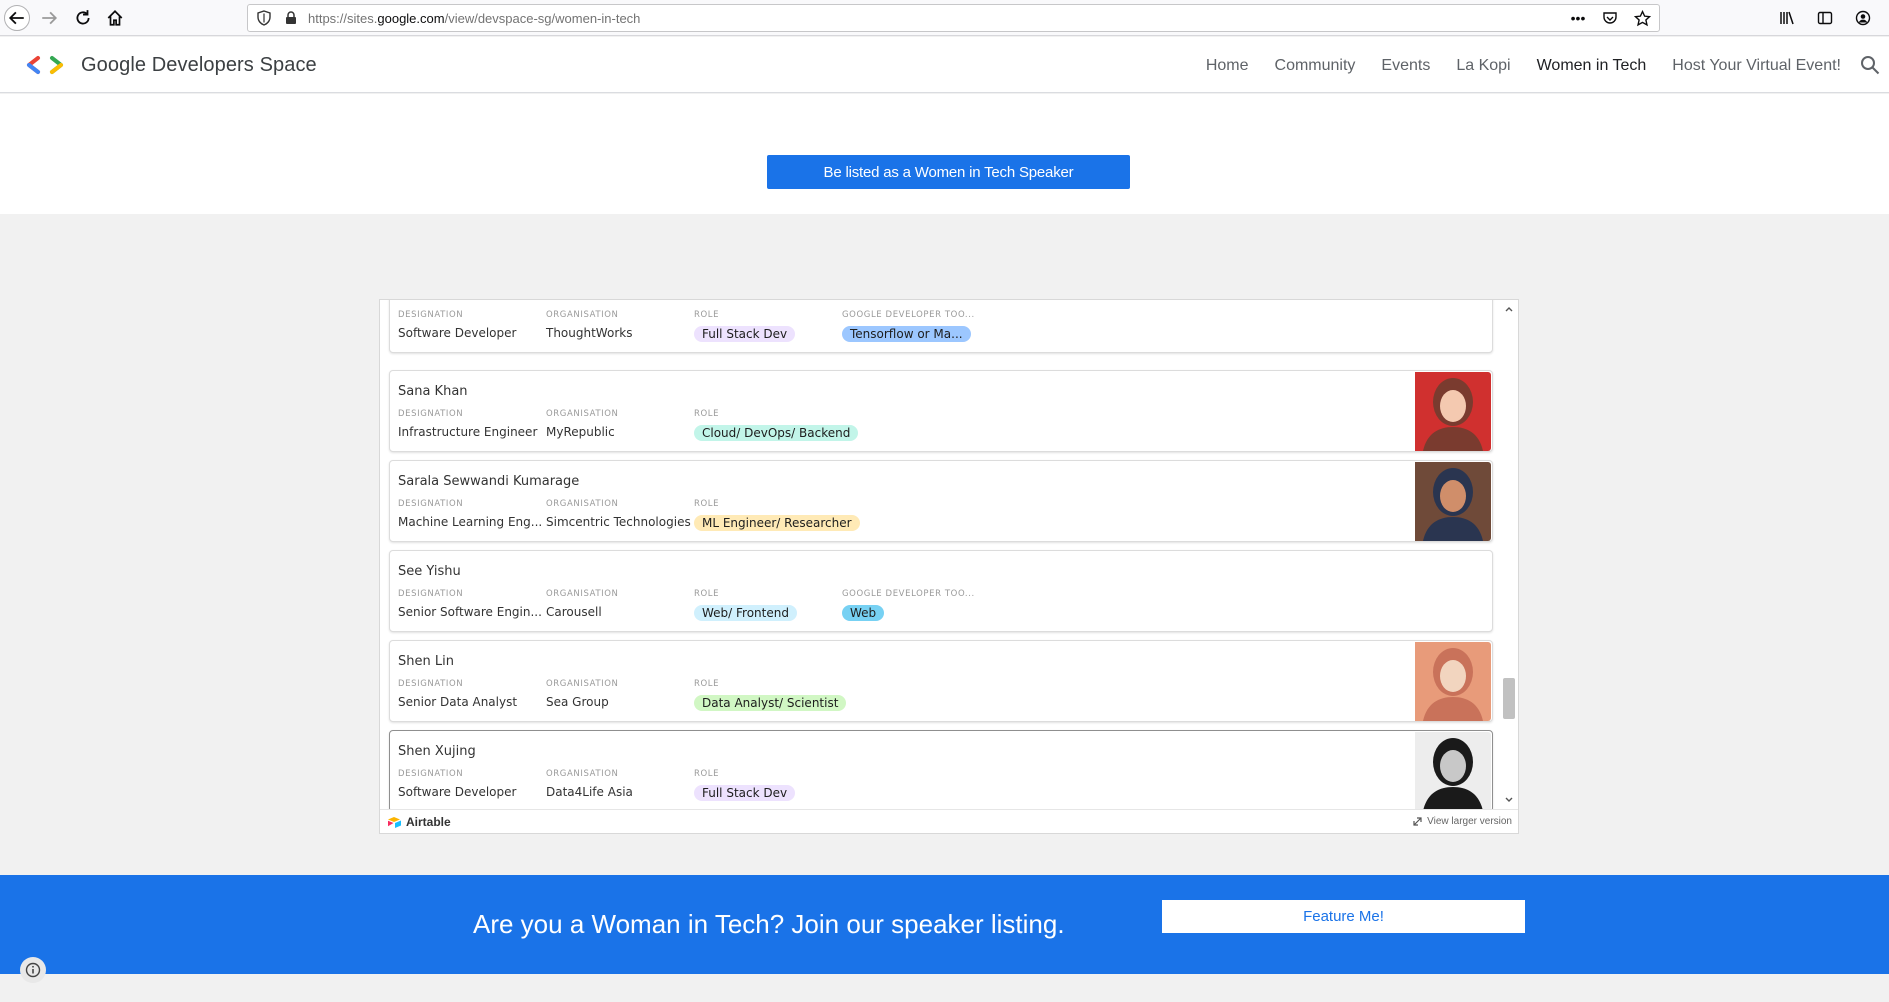  What do you see at coordinates (542, 18) in the screenshot?
I see `url-path: /view/devspace-sg/women-in-tech` at bounding box center [542, 18].